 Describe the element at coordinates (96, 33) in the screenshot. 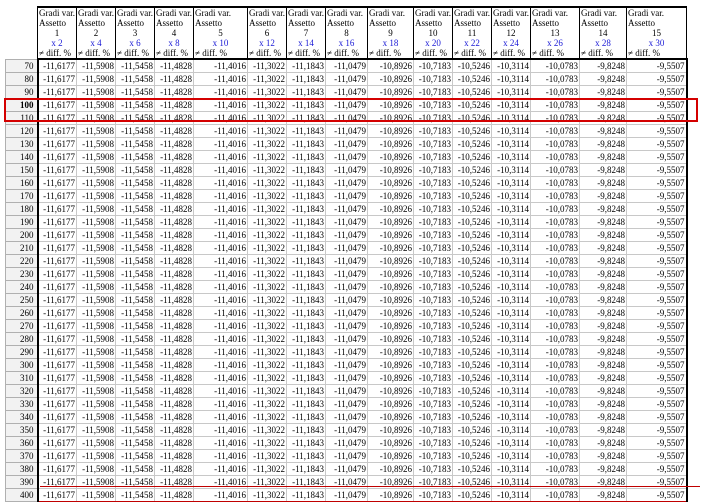

I see `column-header-num: 2` at that location.